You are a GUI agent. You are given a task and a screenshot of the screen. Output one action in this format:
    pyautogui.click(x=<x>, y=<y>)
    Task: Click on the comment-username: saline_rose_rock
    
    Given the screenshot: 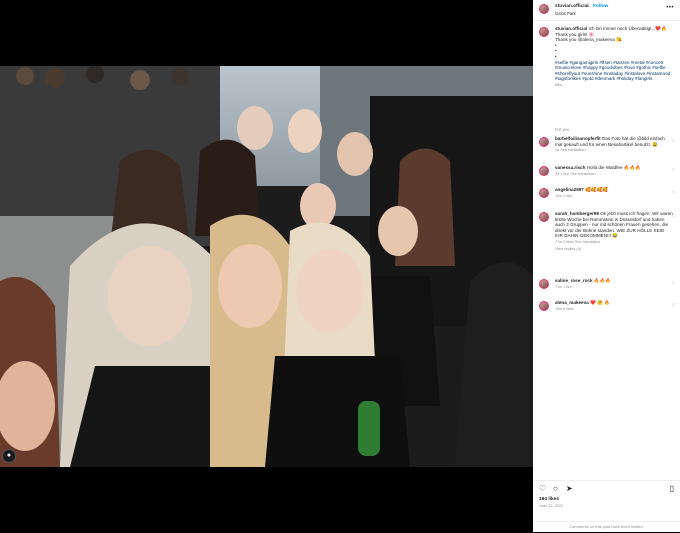 What is the action you would take?
    pyautogui.click(x=574, y=280)
    